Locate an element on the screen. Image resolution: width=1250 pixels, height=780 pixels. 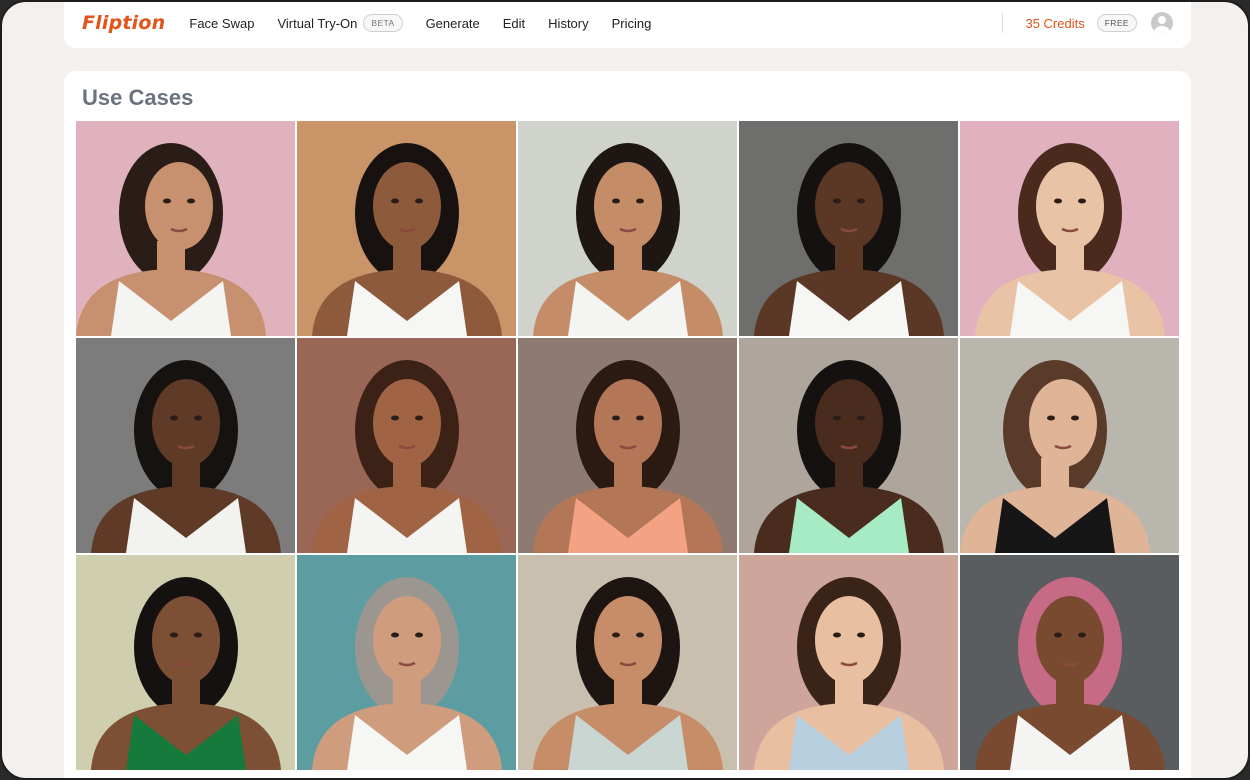
nav-face-swap: Face Swap is located at coordinates (221, 23).